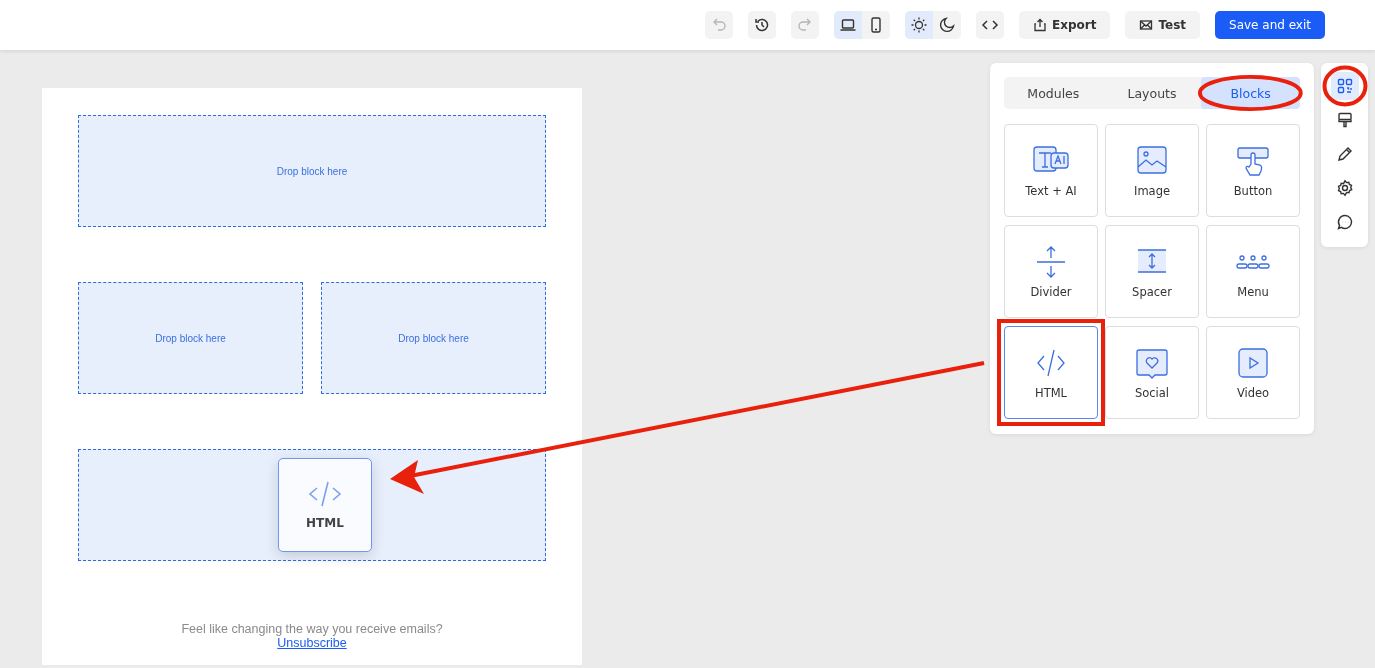  I want to click on block-label: Text + AI, so click(1051, 190).